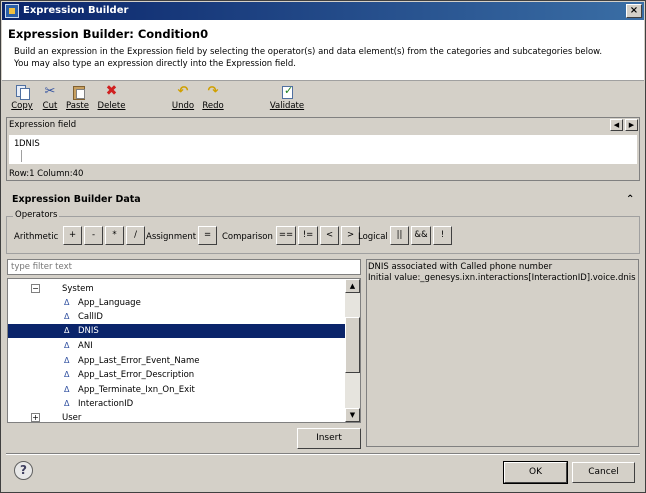  I want to click on equals-operator-button: ==, so click(286, 235).